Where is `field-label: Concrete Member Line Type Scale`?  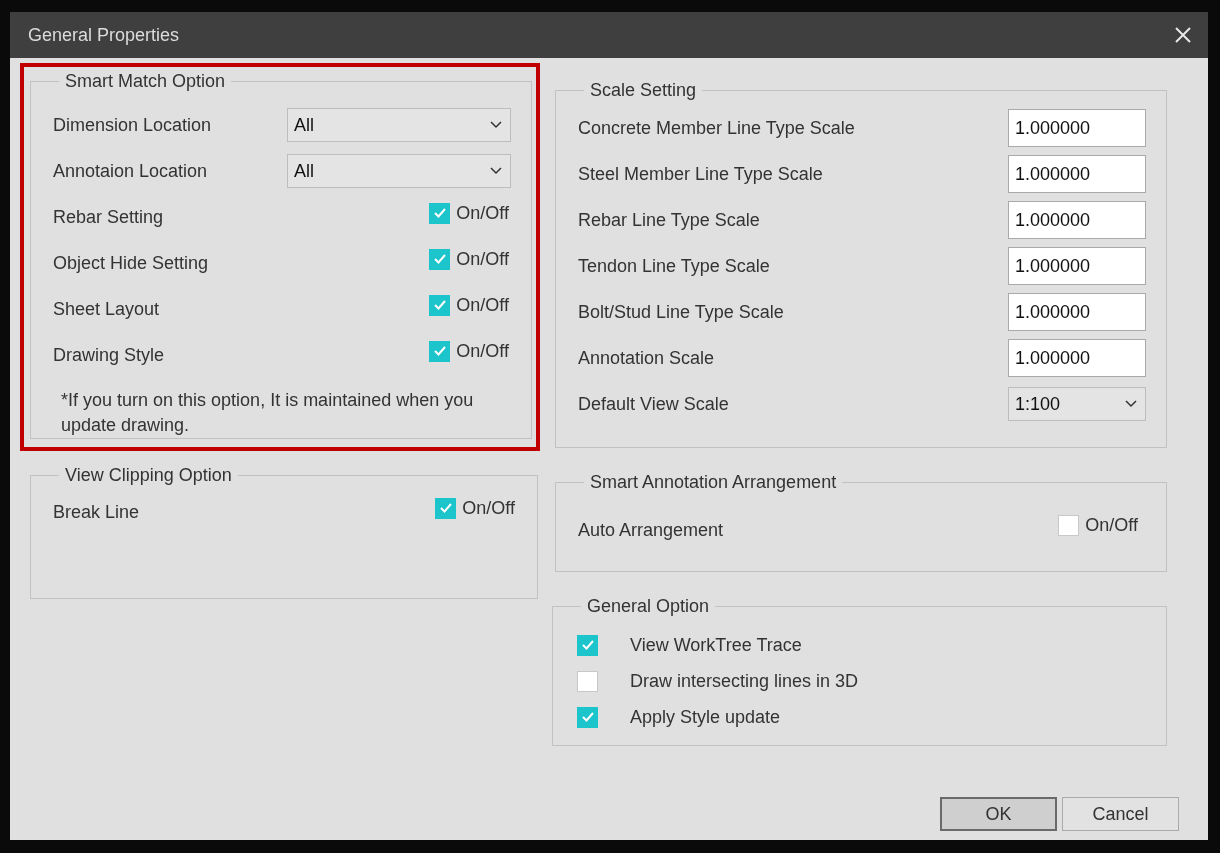 field-label: Concrete Member Line Type Scale is located at coordinates (716, 128).